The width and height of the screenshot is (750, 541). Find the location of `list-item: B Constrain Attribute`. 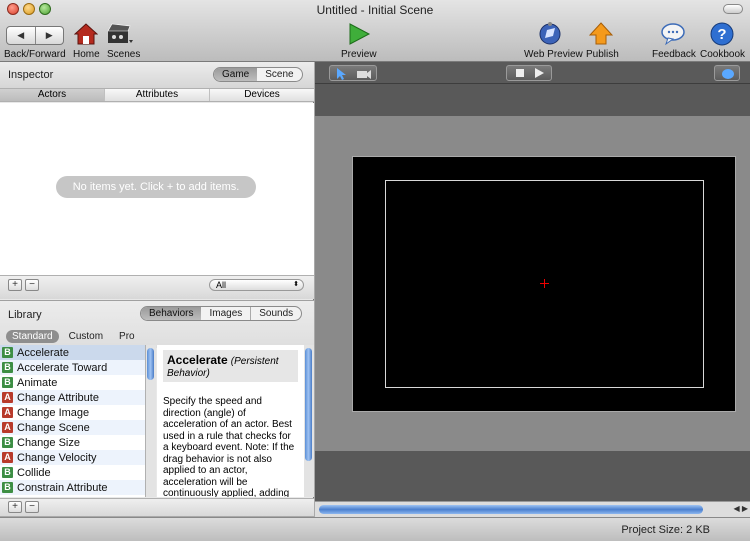

list-item: B Constrain Attribute is located at coordinates (72, 487).